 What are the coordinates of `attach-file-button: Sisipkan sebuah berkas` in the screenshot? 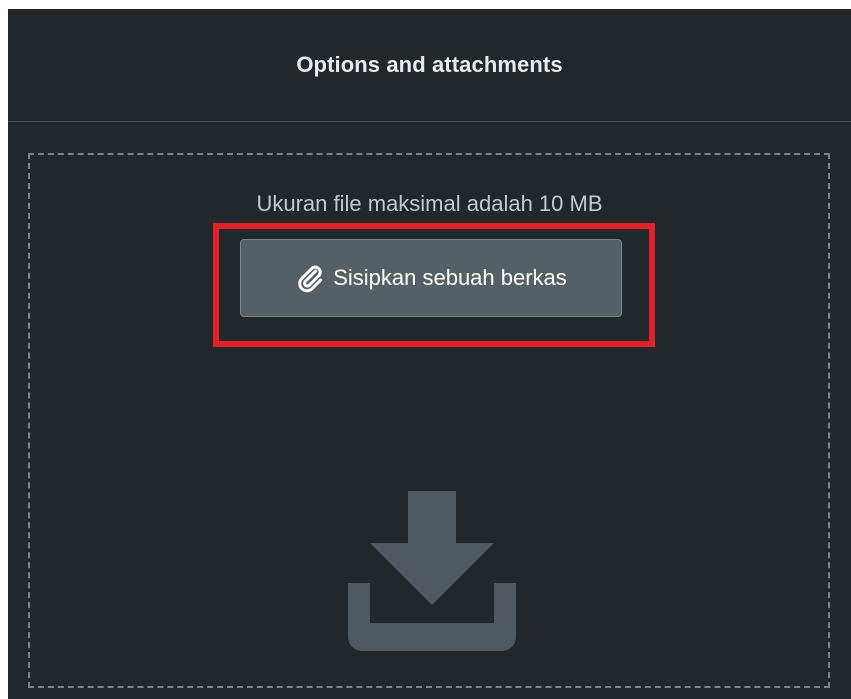 It's located at (431, 278).